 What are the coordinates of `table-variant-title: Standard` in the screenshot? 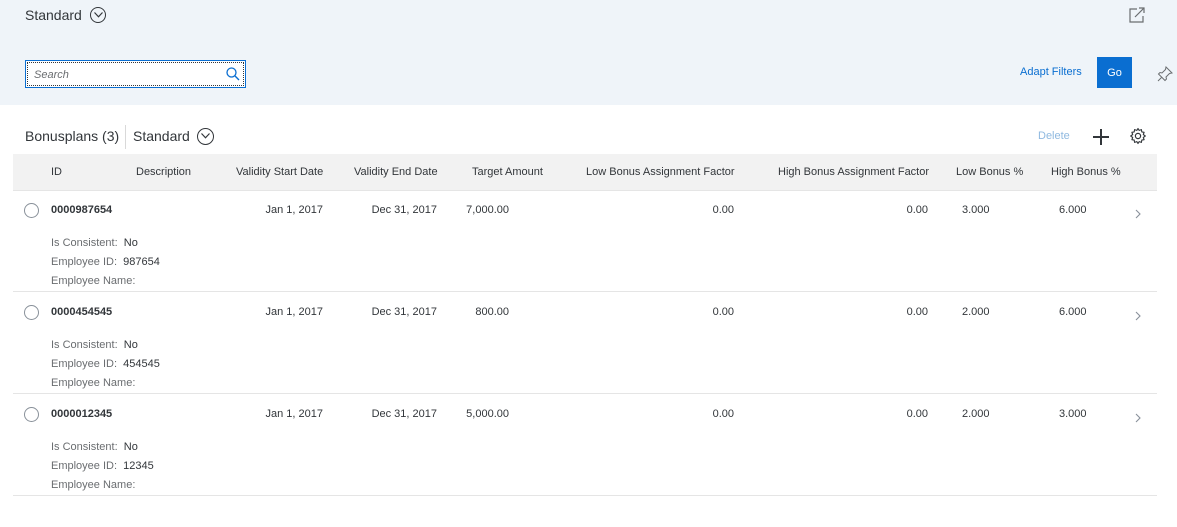 It's located at (161, 136).